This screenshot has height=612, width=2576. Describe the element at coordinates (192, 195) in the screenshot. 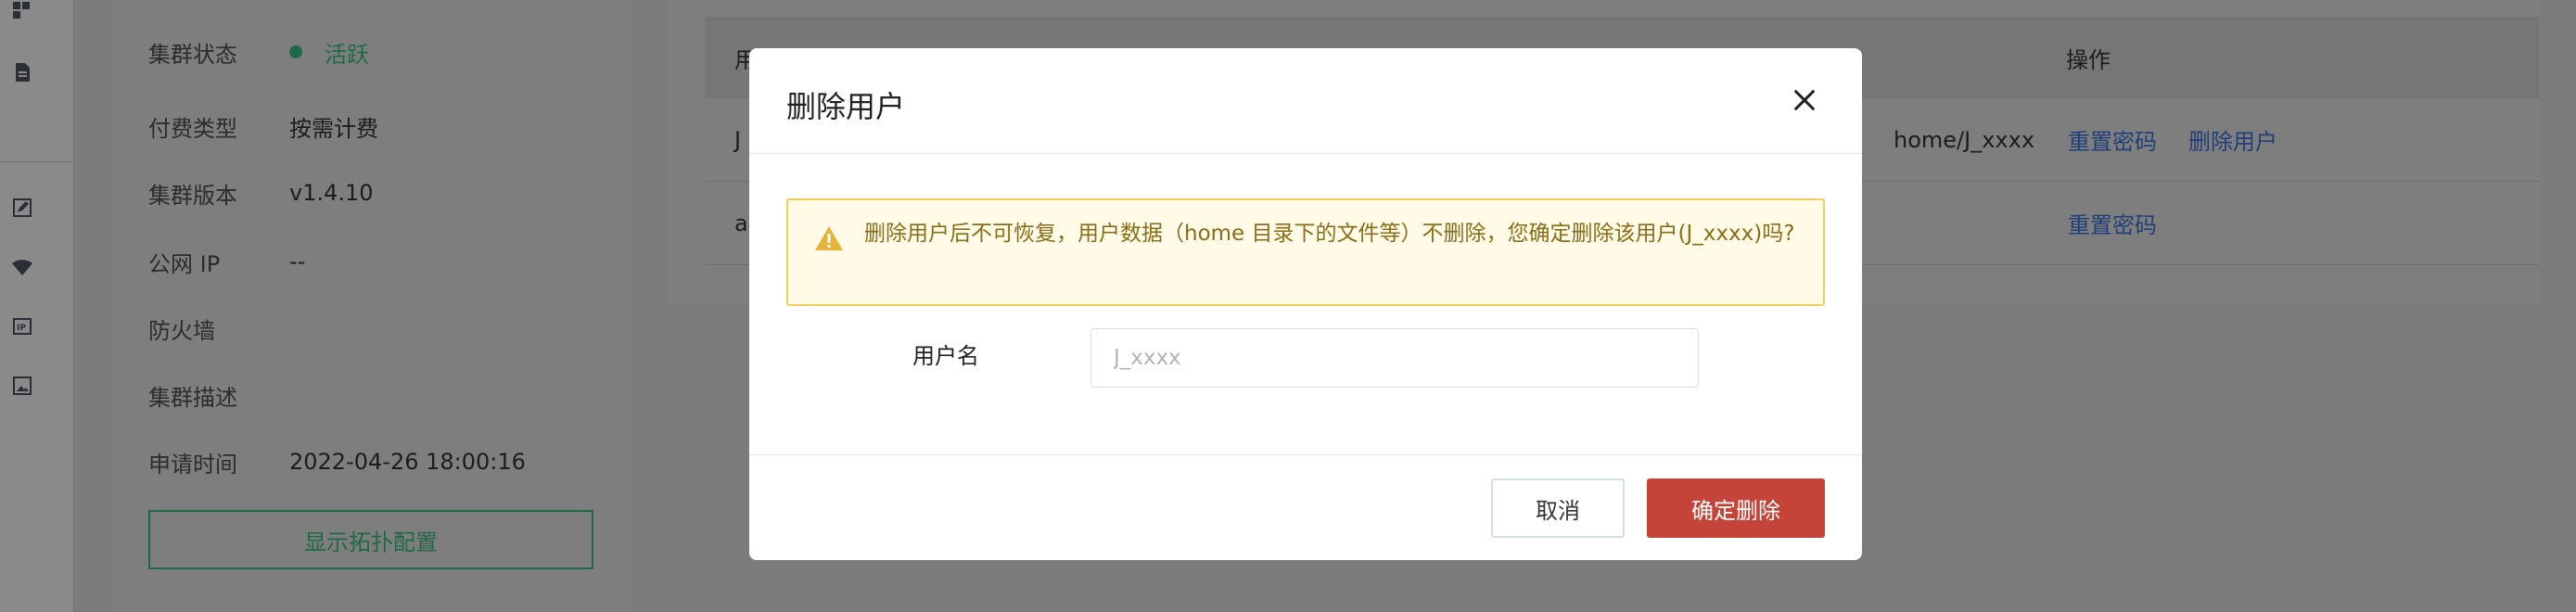

I see `info-label: 集群版本` at that location.